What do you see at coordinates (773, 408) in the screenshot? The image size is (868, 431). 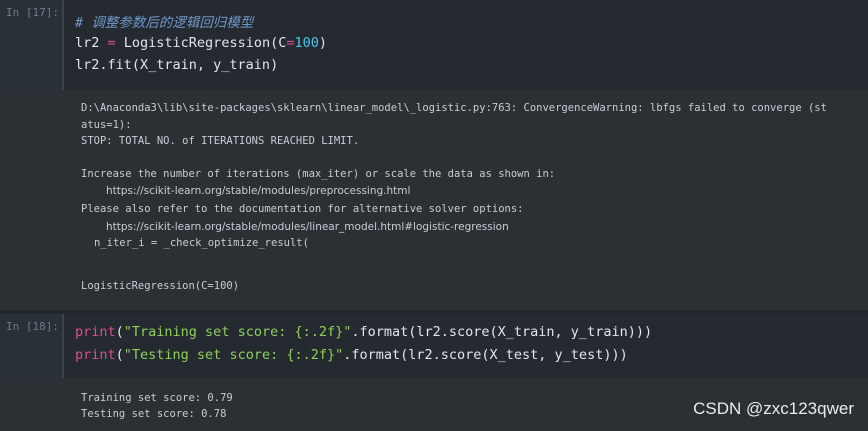 I see `watermark: CSDN @zxc123qwer` at bounding box center [773, 408].